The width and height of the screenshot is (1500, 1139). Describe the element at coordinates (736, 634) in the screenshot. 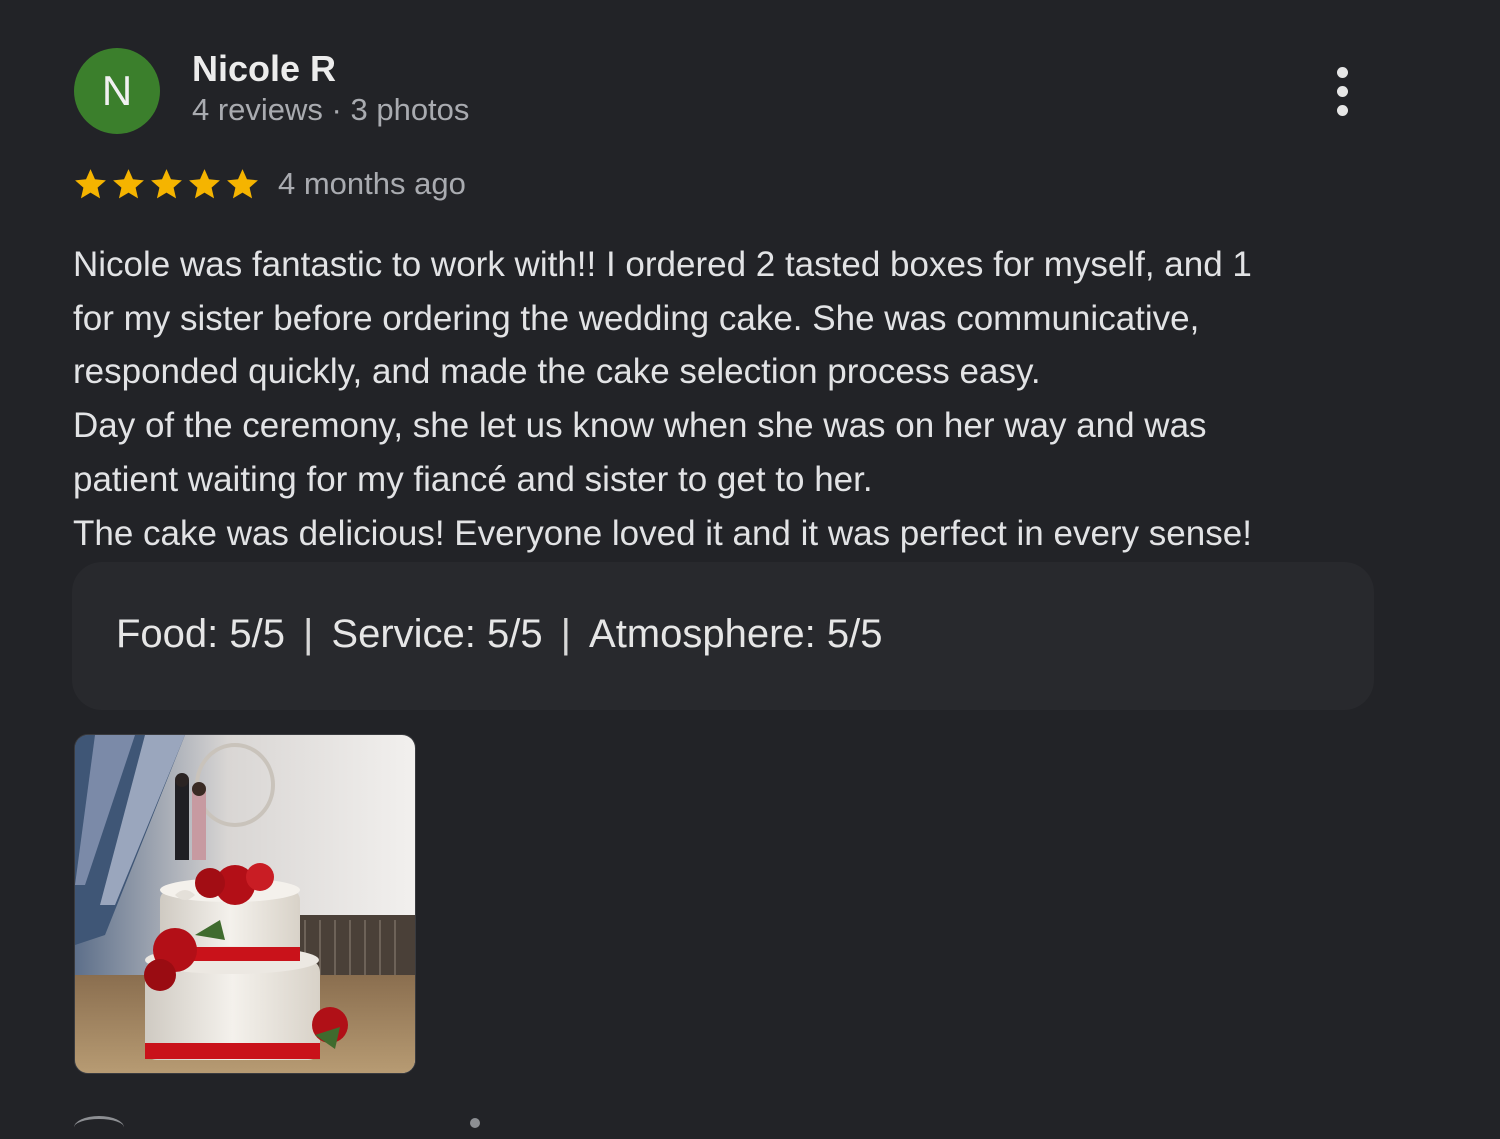

I see `atmosphere-rating: Atmosphere: 5/5` at that location.